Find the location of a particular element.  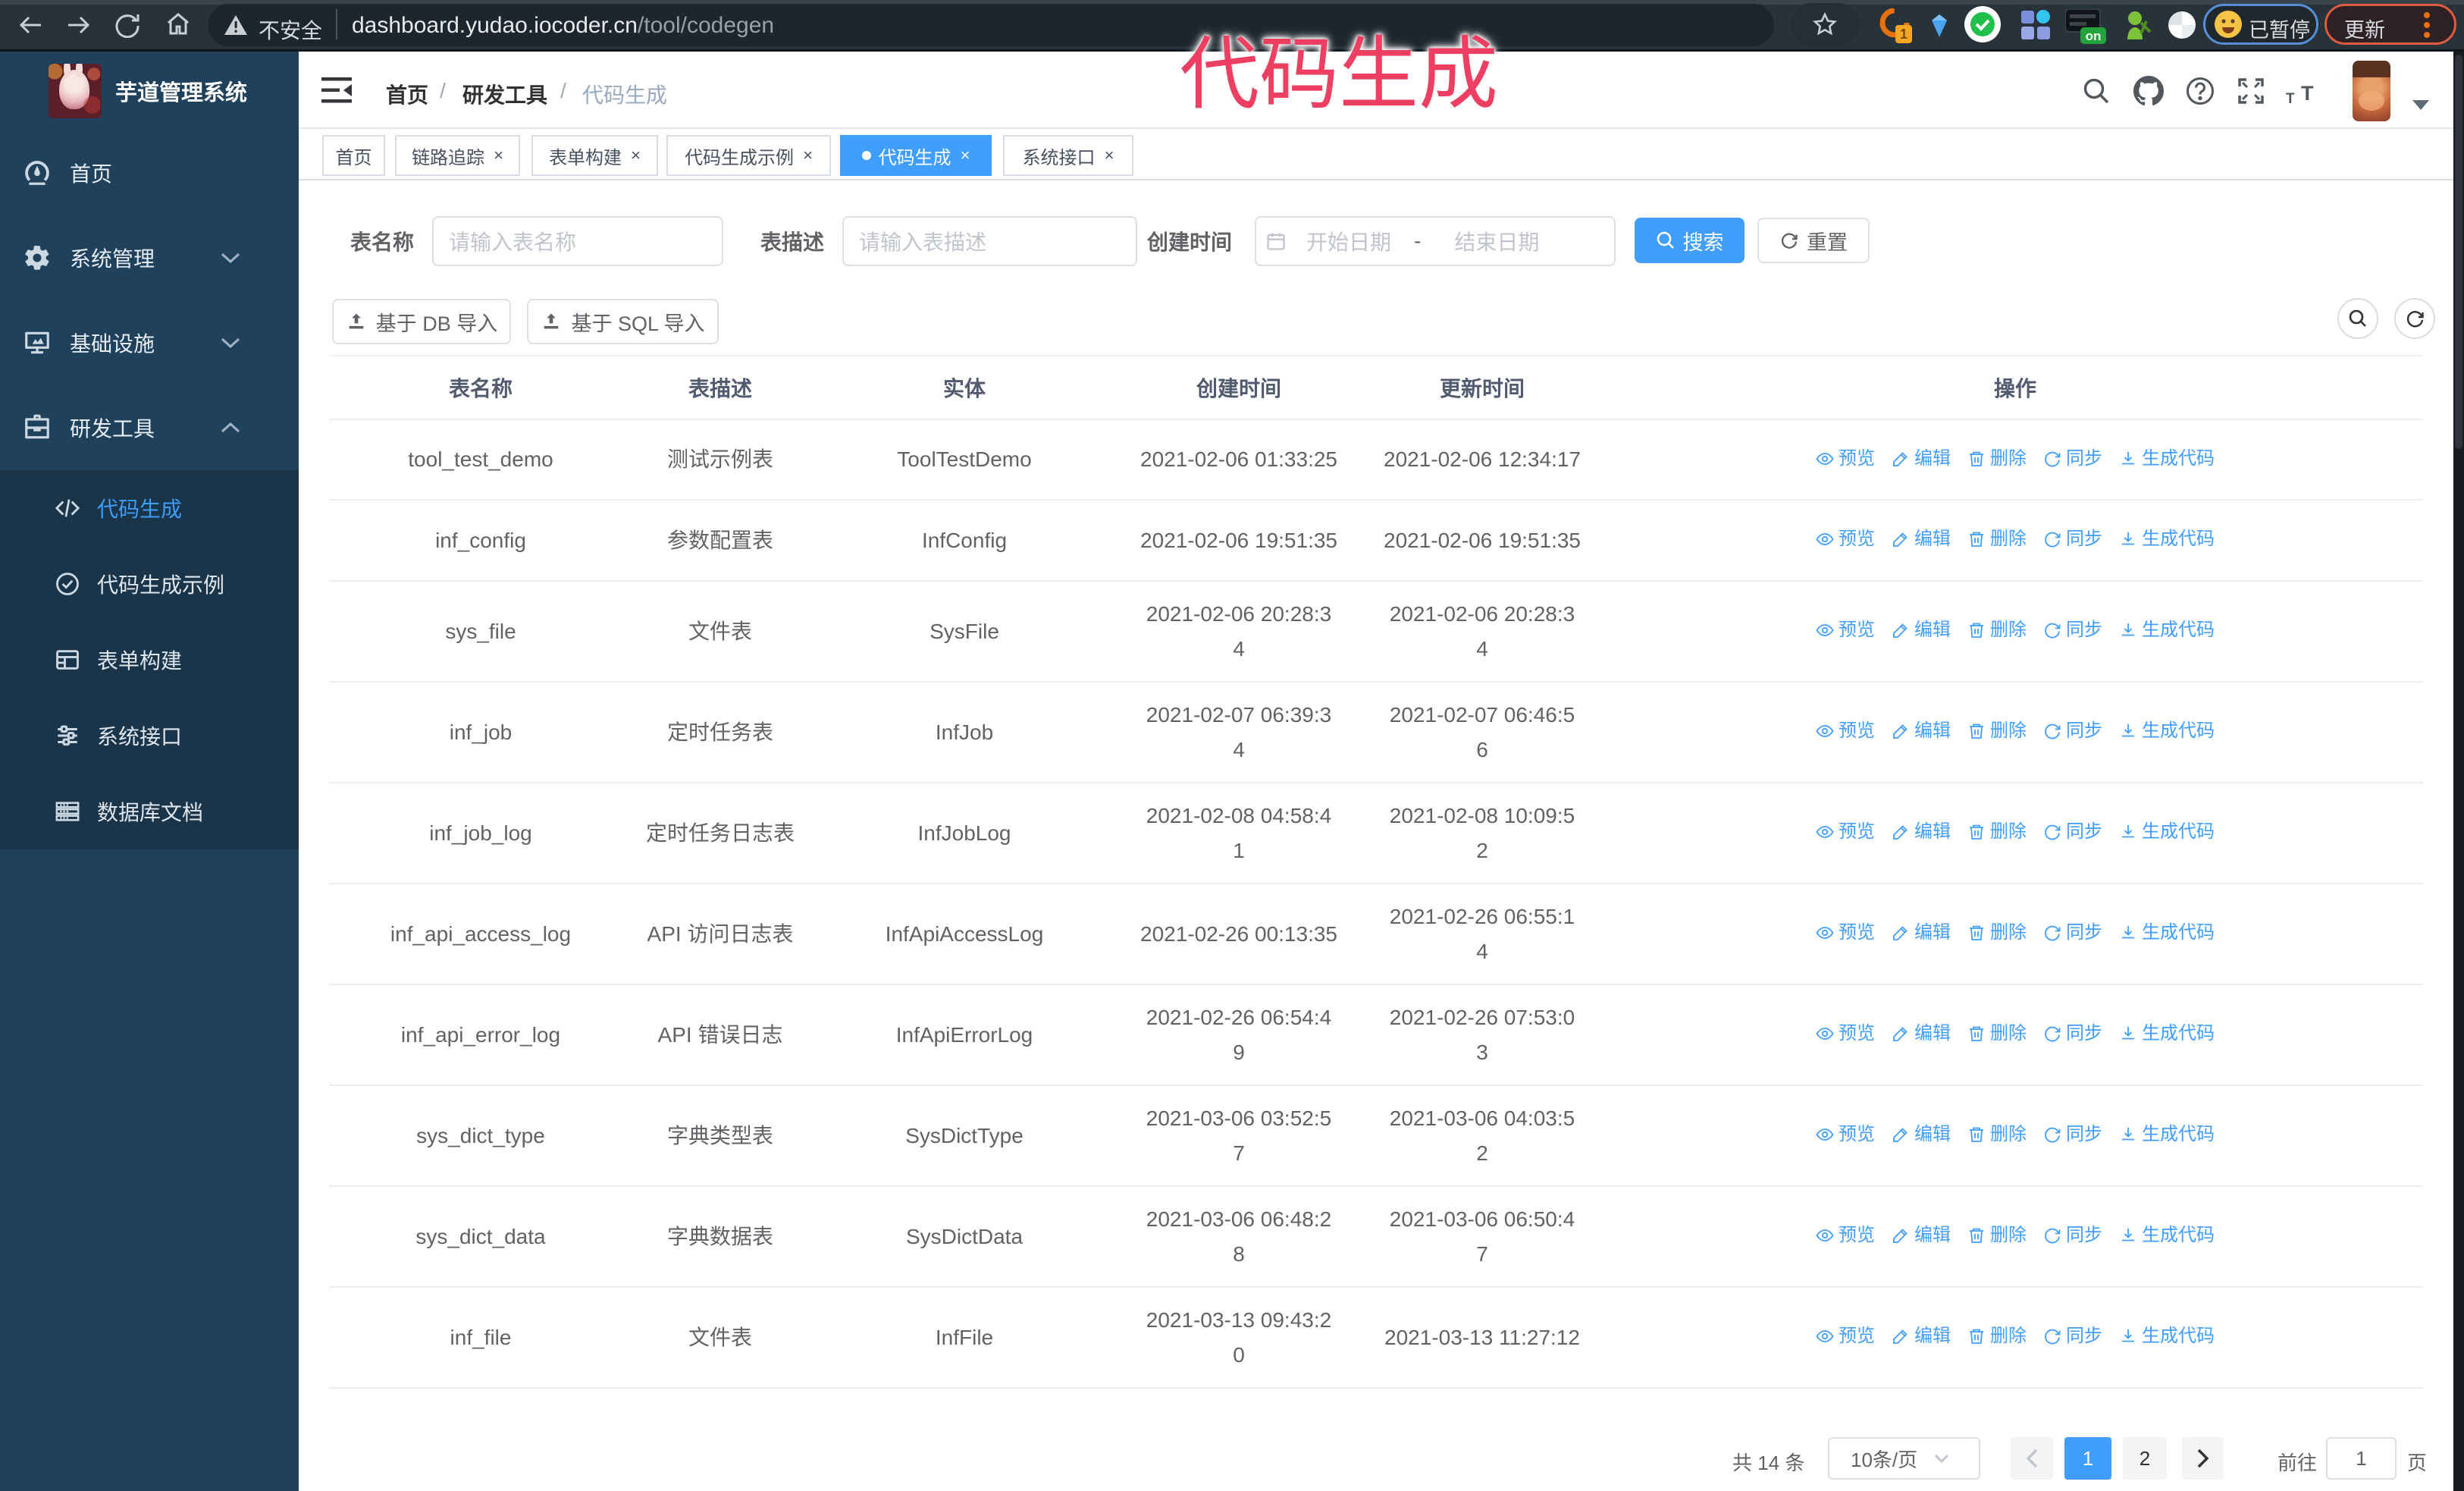

svg-text: on is located at coordinates (2094, 36).